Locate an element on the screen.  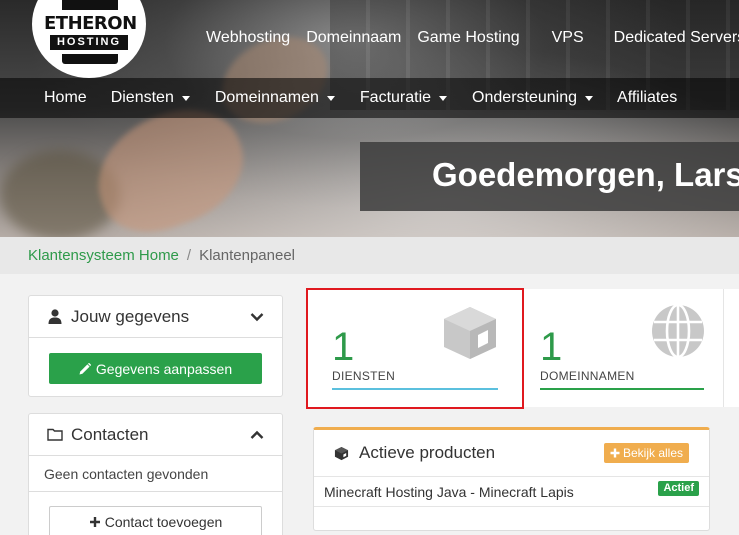
nav-home: Home is located at coordinates (65, 98).